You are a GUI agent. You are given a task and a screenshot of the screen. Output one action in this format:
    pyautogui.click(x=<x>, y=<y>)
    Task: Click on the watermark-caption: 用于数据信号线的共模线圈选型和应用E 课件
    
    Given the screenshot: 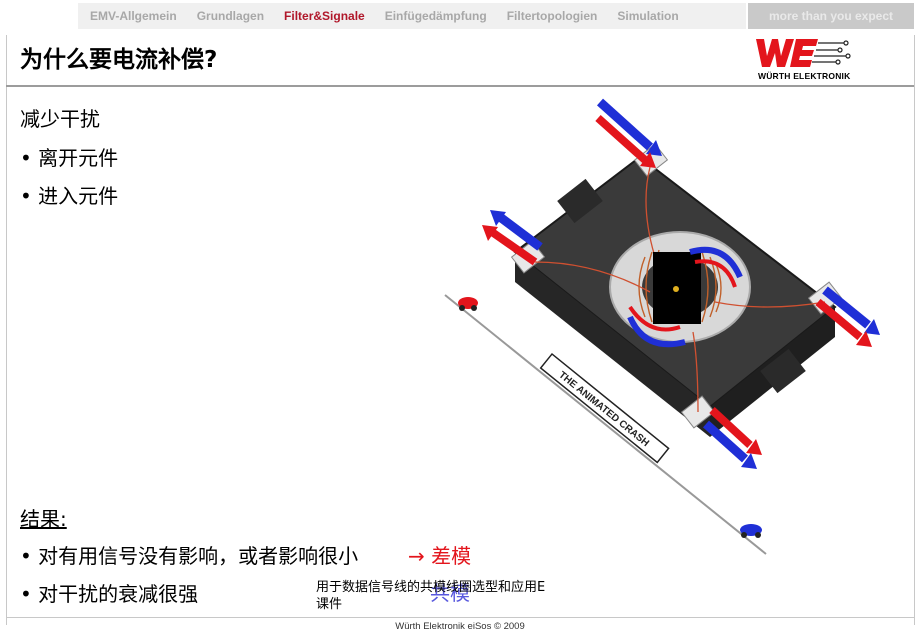 What is the action you would take?
    pyautogui.click(x=430, y=596)
    